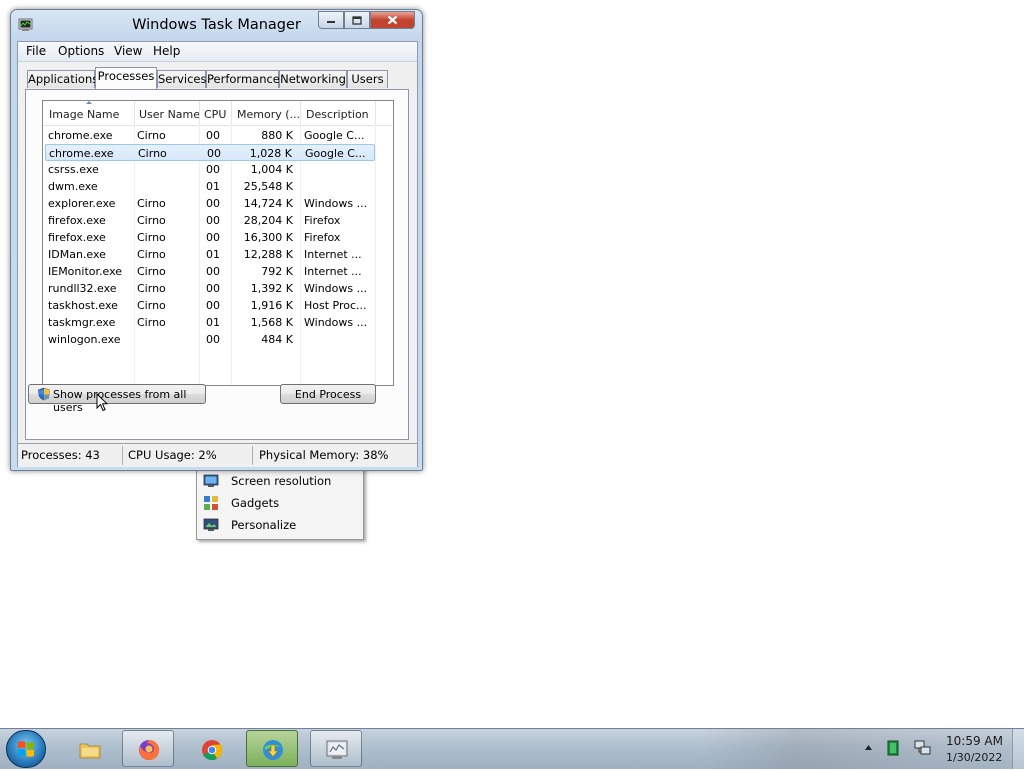  What do you see at coordinates (77, 254) in the screenshot?
I see `cell-image-name: IDMan.exe` at bounding box center [77, 254].